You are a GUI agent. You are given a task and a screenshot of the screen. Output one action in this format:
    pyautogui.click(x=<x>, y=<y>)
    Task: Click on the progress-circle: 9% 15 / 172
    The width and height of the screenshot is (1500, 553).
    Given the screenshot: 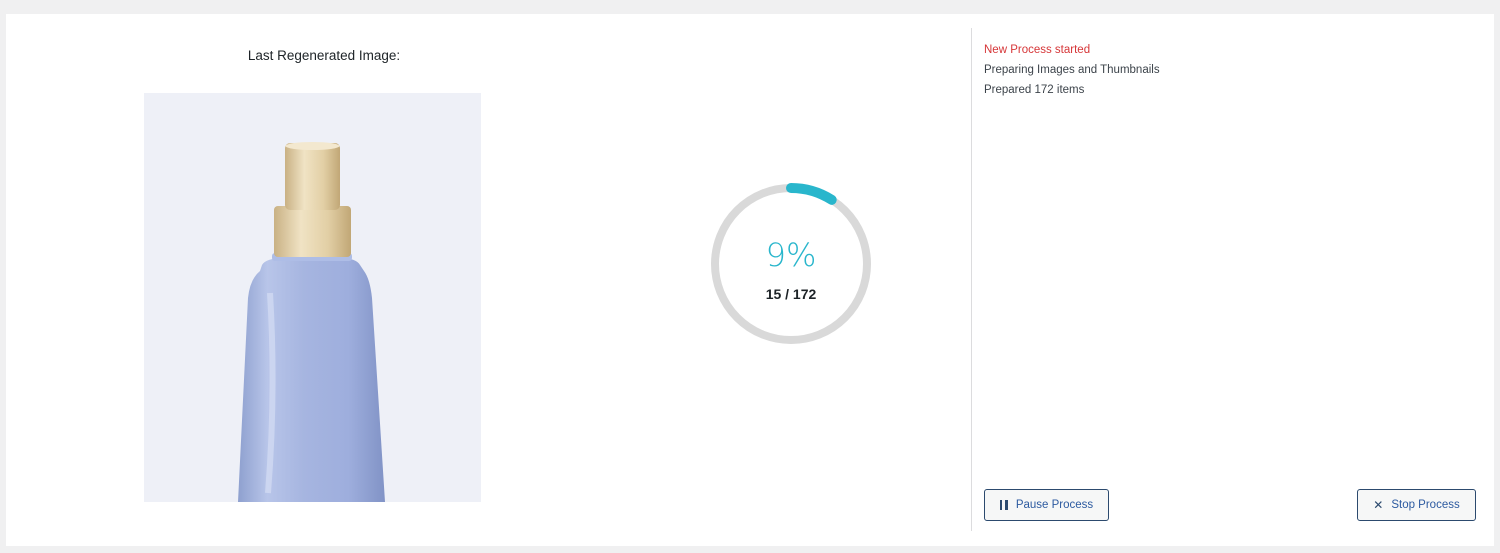 What is the action you would take?
    pyautogui.click(x=791, y=264)
    